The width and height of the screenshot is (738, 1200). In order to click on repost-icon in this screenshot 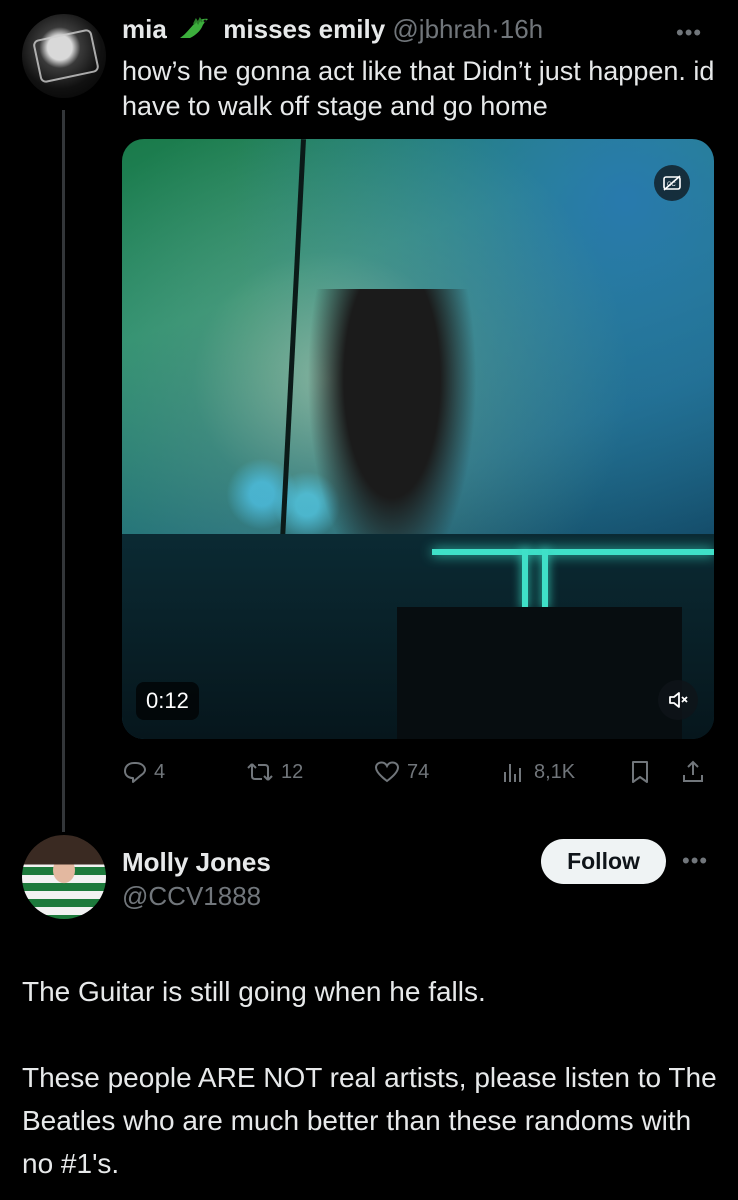, I will do `click(260, 772)`.